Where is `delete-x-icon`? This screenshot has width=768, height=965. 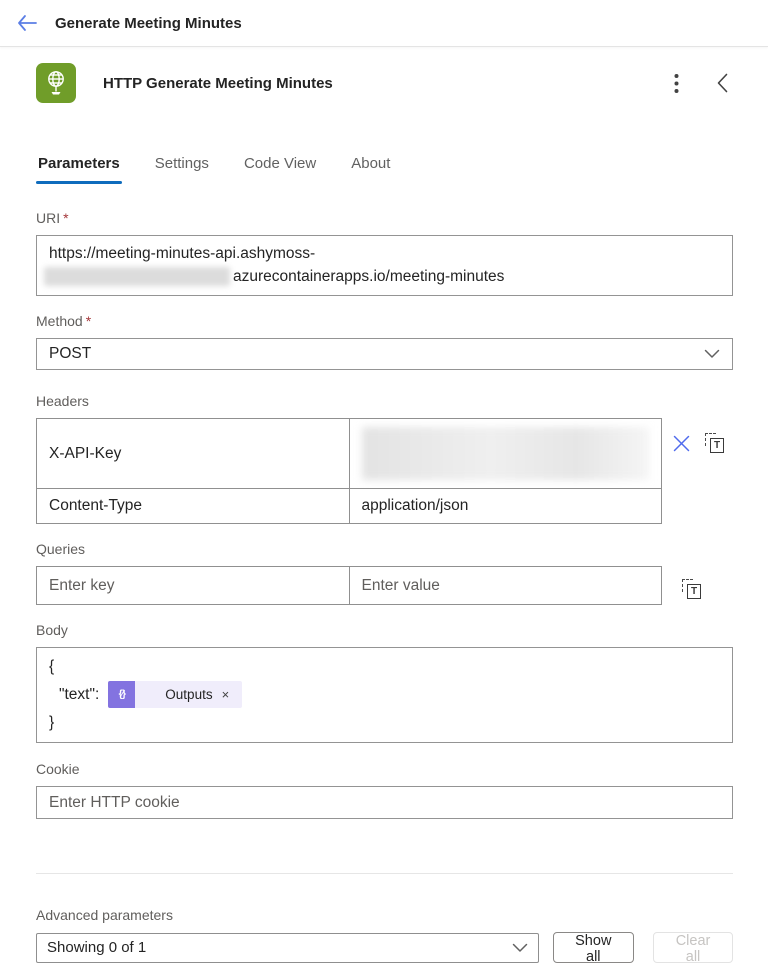
delete-x-icon is located at coordinates (681, 443).